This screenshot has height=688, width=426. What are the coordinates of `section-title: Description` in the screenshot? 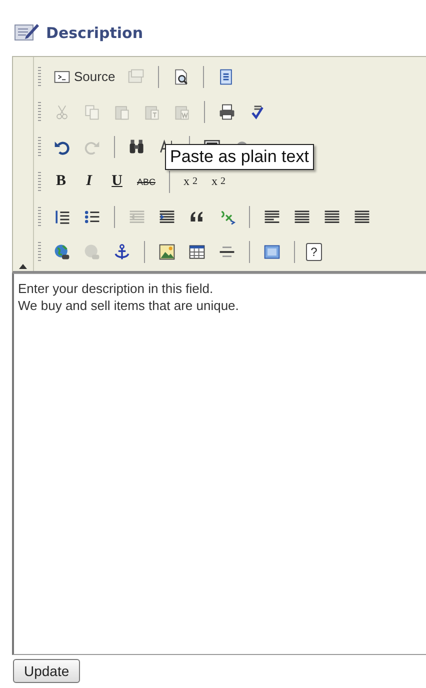 It's located at (95, 33).